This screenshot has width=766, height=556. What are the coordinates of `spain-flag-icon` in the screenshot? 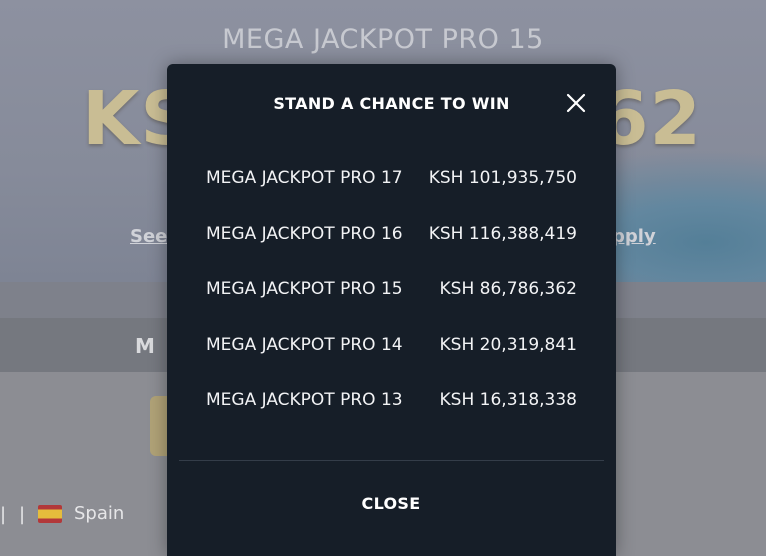 It's located at (50, 514).